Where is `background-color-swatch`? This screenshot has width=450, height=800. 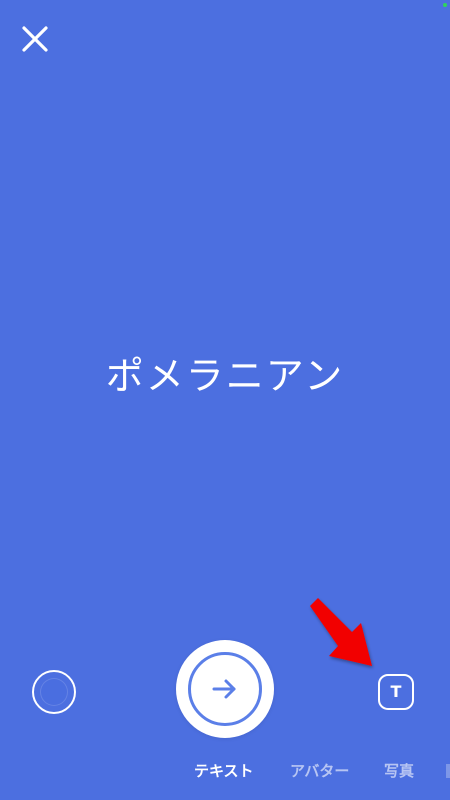 background-color-swatch is located at coordinates (54, 692).